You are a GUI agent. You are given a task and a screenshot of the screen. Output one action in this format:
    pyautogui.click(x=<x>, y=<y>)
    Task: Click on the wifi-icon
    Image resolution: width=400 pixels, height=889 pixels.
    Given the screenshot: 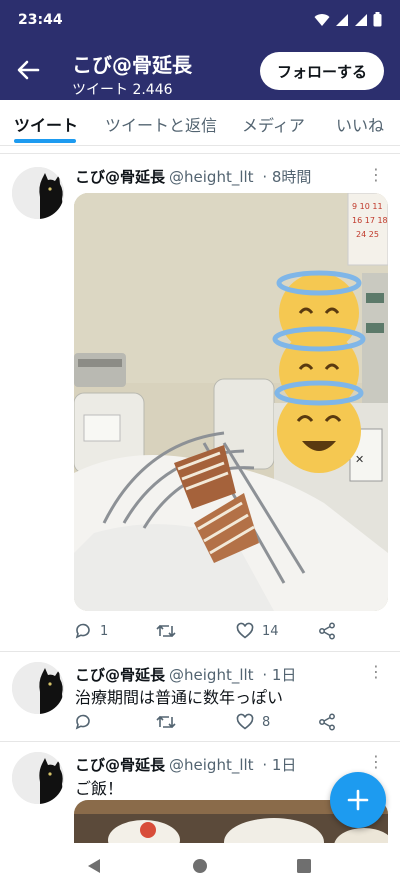 What is the action you would take?
    pyautogui.click(x=322, y=19)
    